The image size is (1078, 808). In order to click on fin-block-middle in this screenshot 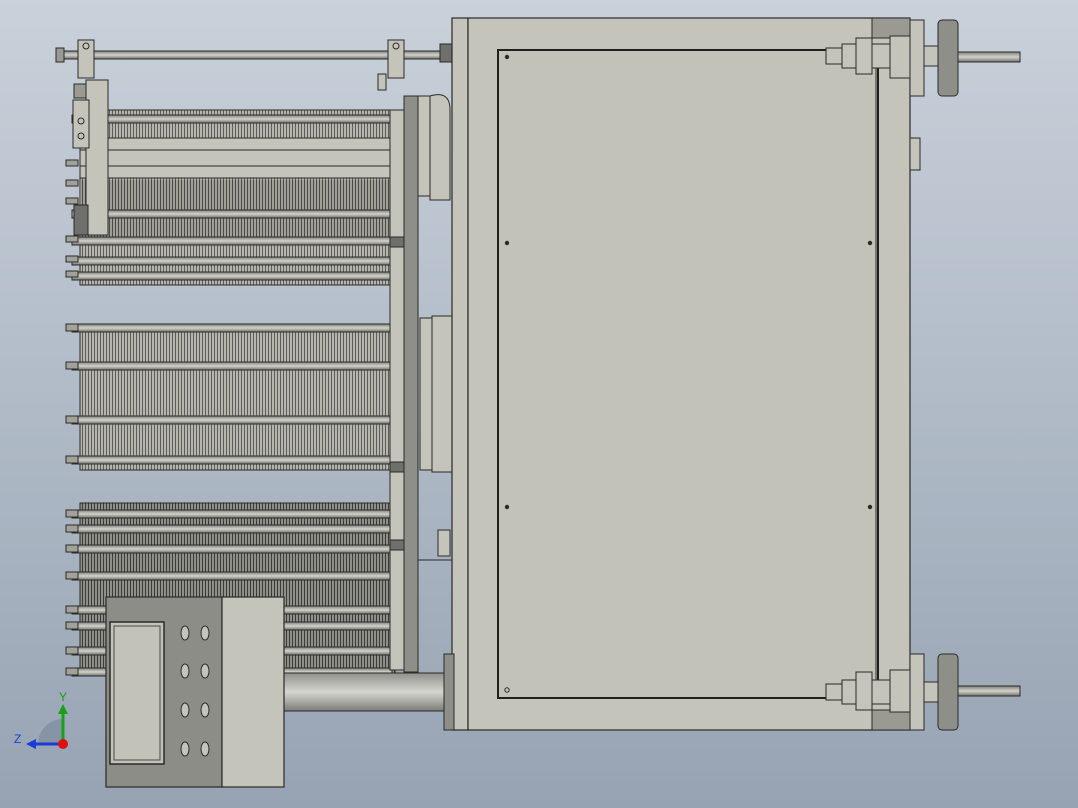, I will do `click(230, 397)`.